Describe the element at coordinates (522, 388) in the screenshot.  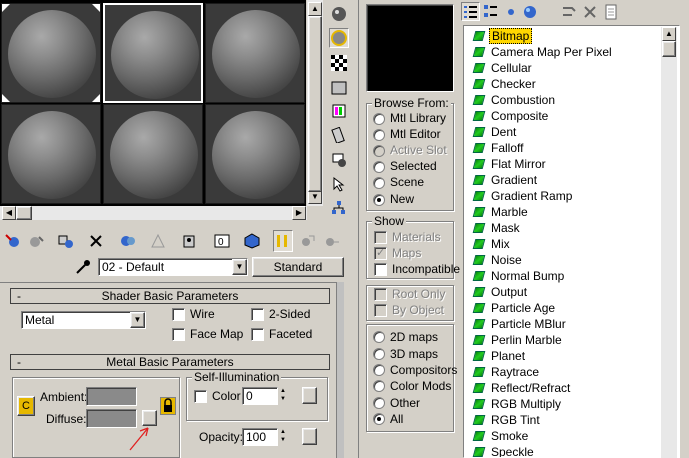
I see `map-list-item: Reflect/Refract` at that location.